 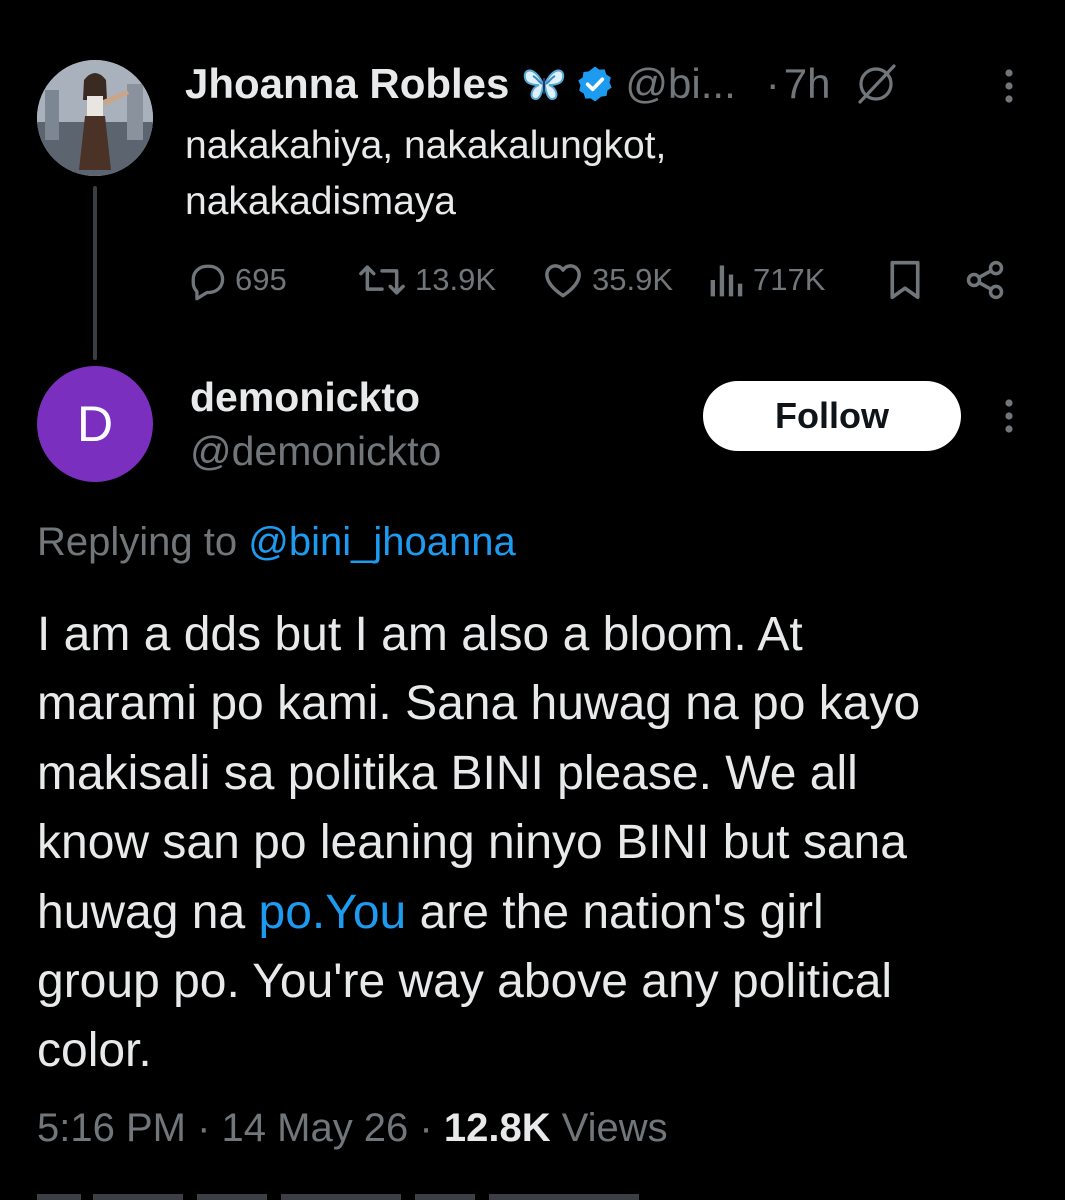 What do you see at coordinates (565, 174) in the screenshot?
I see `parent-tweet-text: nakakahiya, nakakalungkot, nakakadismaya` at bounding box center [565, 174].